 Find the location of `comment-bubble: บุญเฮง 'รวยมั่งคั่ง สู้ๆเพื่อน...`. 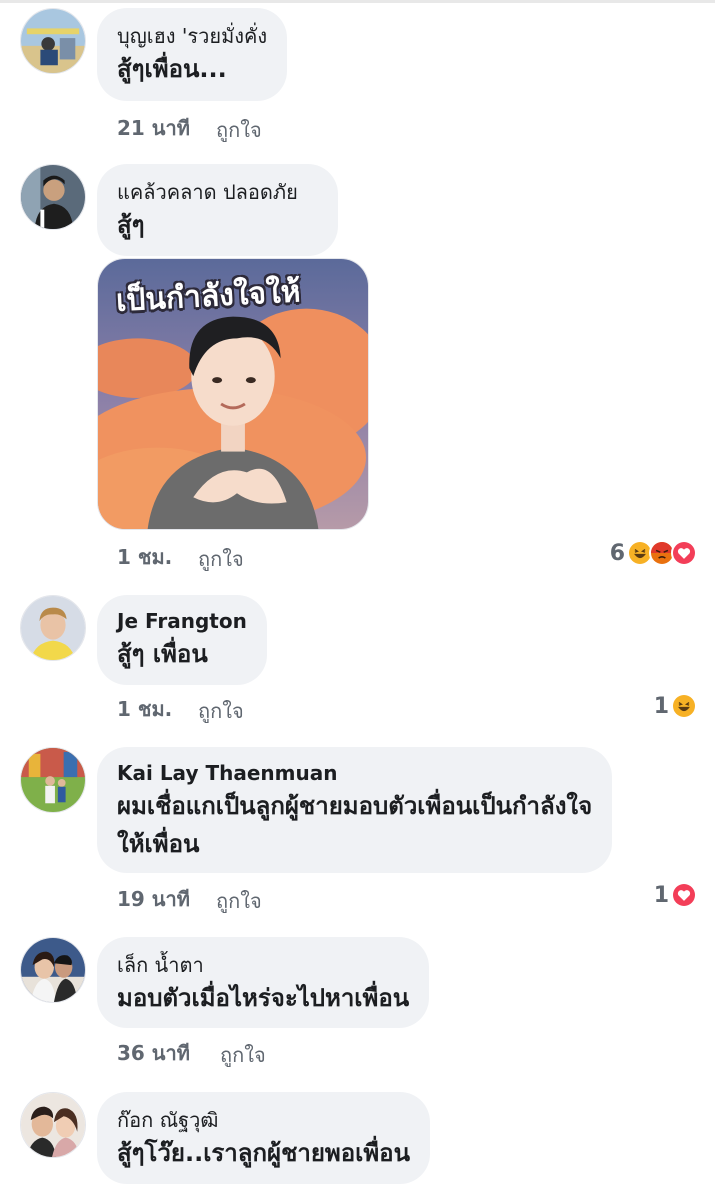

comment-bubble: บุญเฮง 'รวยมั่งคั่ง สู้ๆเพื่อน... is located at coordinates (192, 54).